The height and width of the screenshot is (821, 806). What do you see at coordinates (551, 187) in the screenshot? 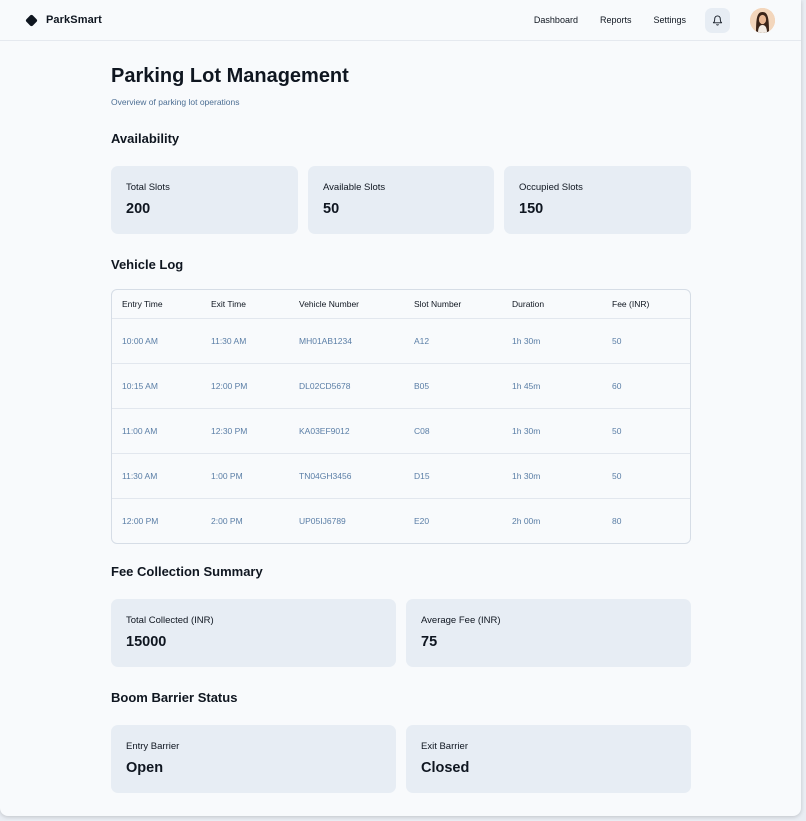
I see `card-label: Occupied Slots` at bounding box center [551, 187].